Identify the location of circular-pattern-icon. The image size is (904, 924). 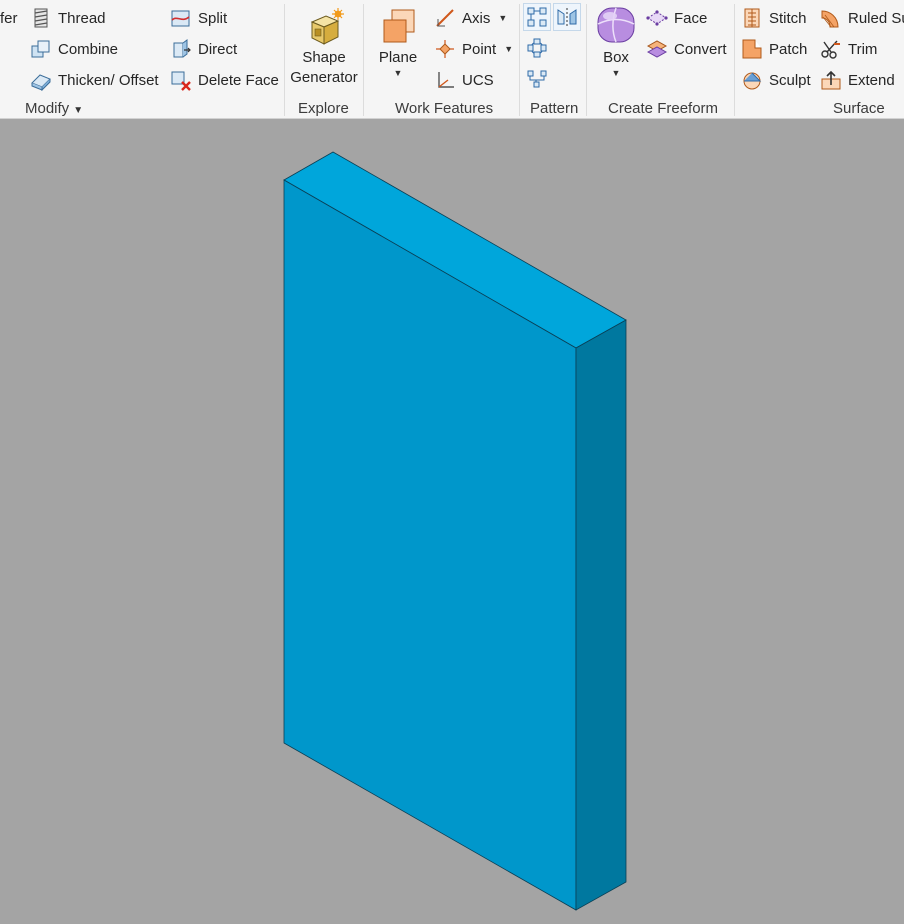
(537, 48).